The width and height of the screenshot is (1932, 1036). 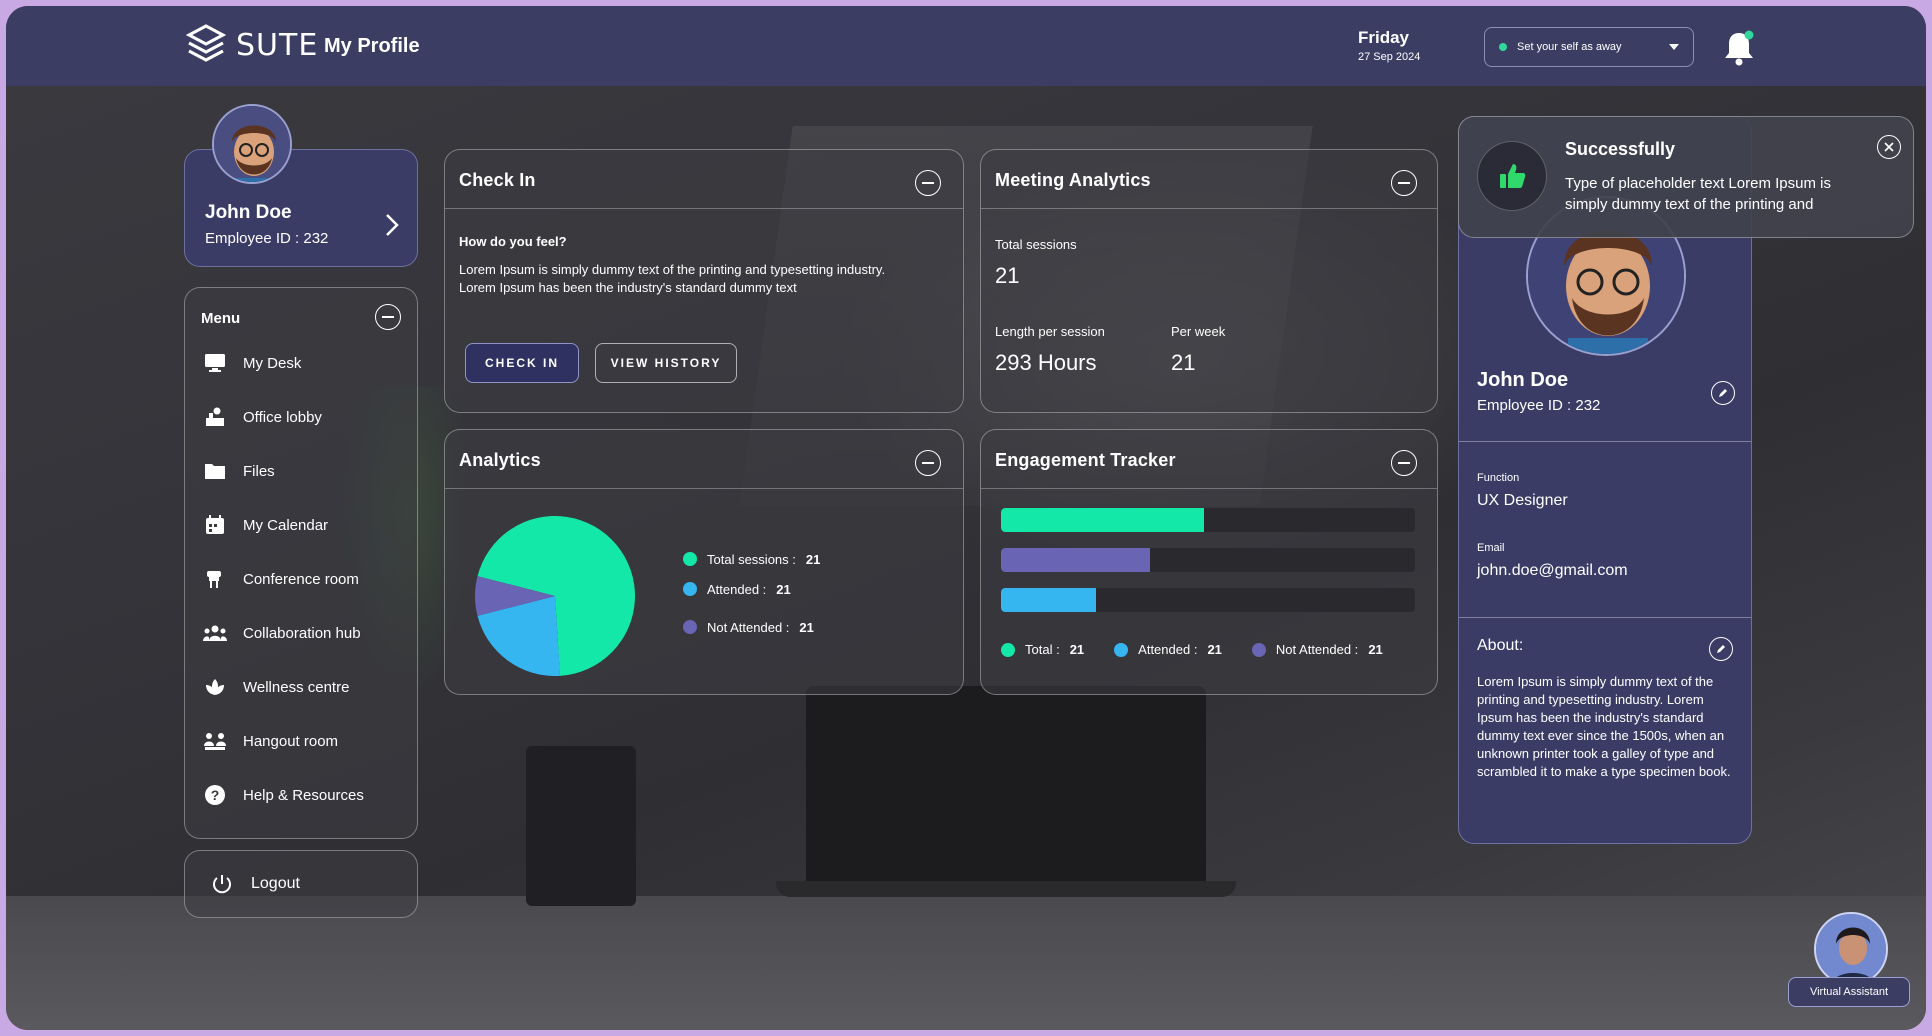 I want to click on collapse-menu-icon, so click(x=388, y=317).